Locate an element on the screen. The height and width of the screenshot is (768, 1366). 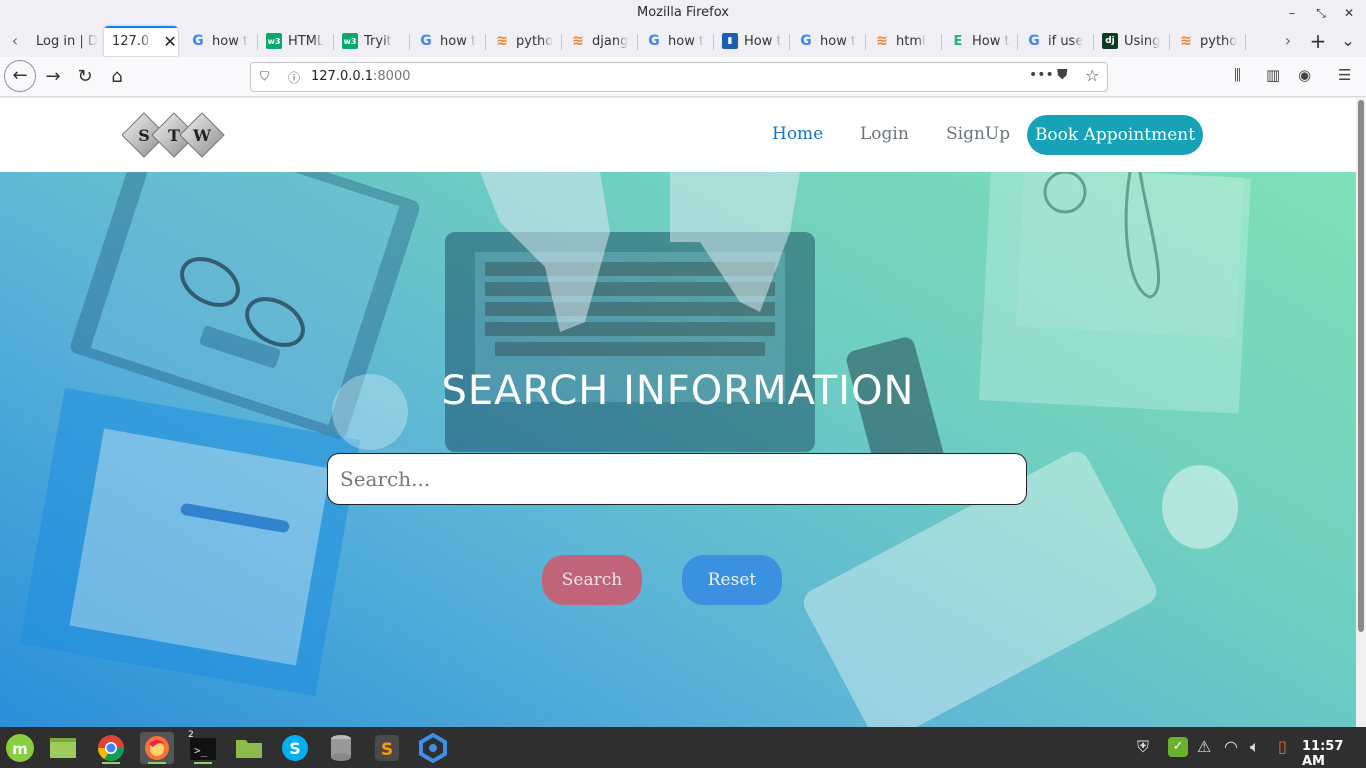
menu-icon: ☰ is located at coordinates (1344, 75).